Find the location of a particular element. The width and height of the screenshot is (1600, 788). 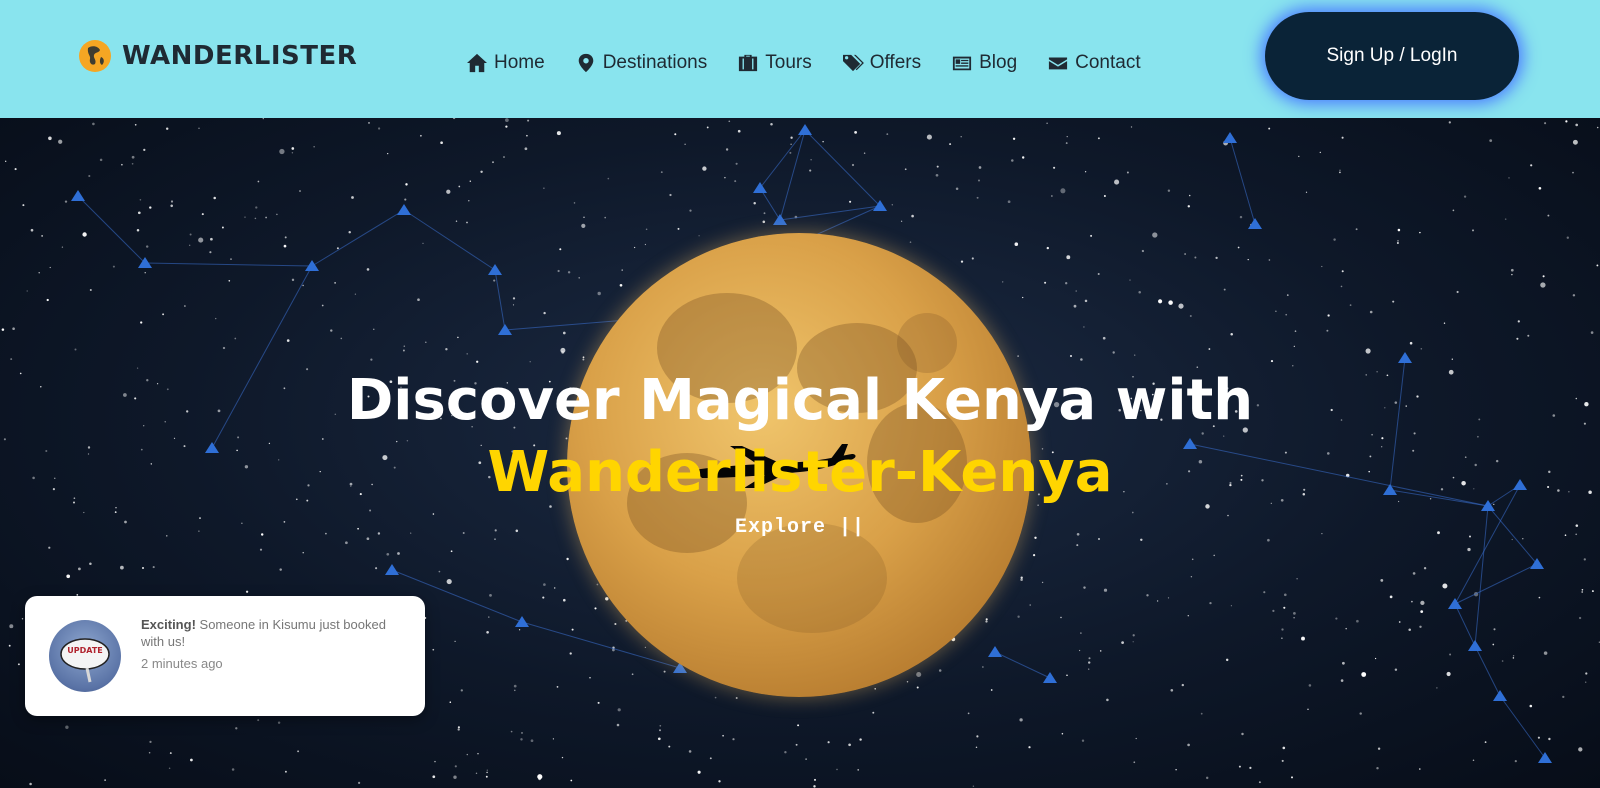

nav-destinations-label: Destinations is located at coordinates (655, 62).